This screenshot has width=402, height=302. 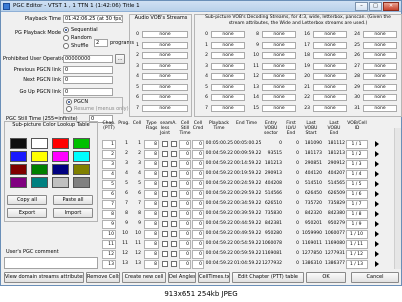 What do you see at coordinates (391, 6) in the screenshot?
I see `close-button: ✕` at bounding box center [391, 6].